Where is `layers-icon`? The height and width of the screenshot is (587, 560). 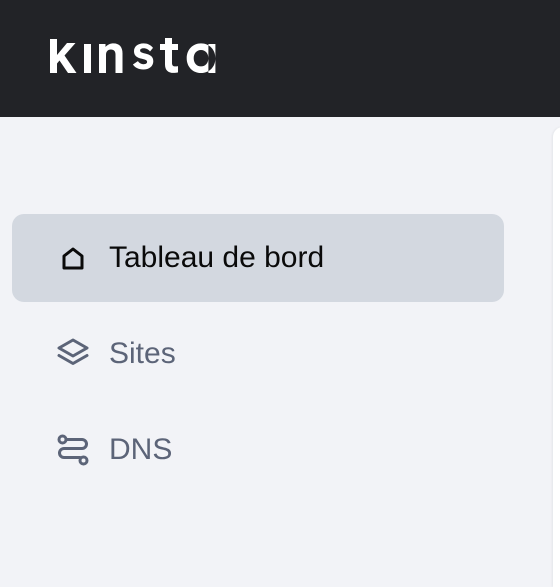
layers-icon is located at coordinates (73, 354).